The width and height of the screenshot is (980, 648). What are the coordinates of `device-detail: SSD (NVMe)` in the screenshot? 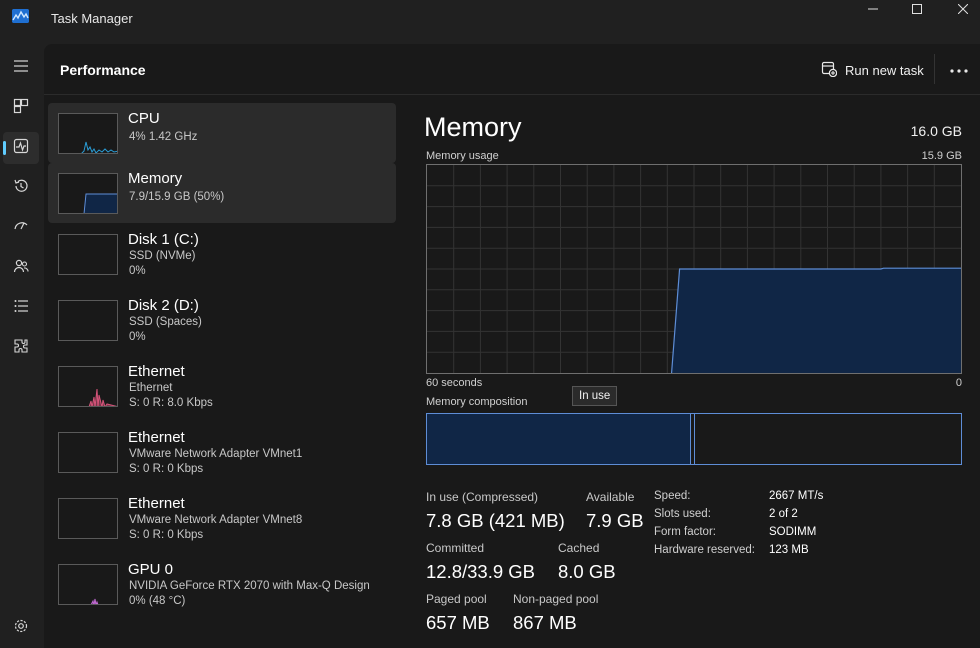 It's located at (162, 256).